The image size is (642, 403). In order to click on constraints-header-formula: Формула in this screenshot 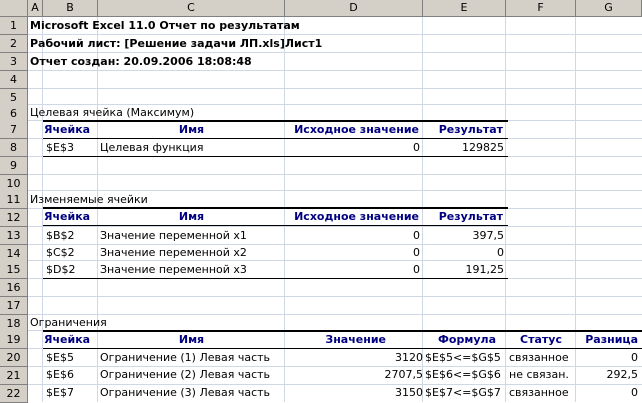, I will do `click(467, 339)`.